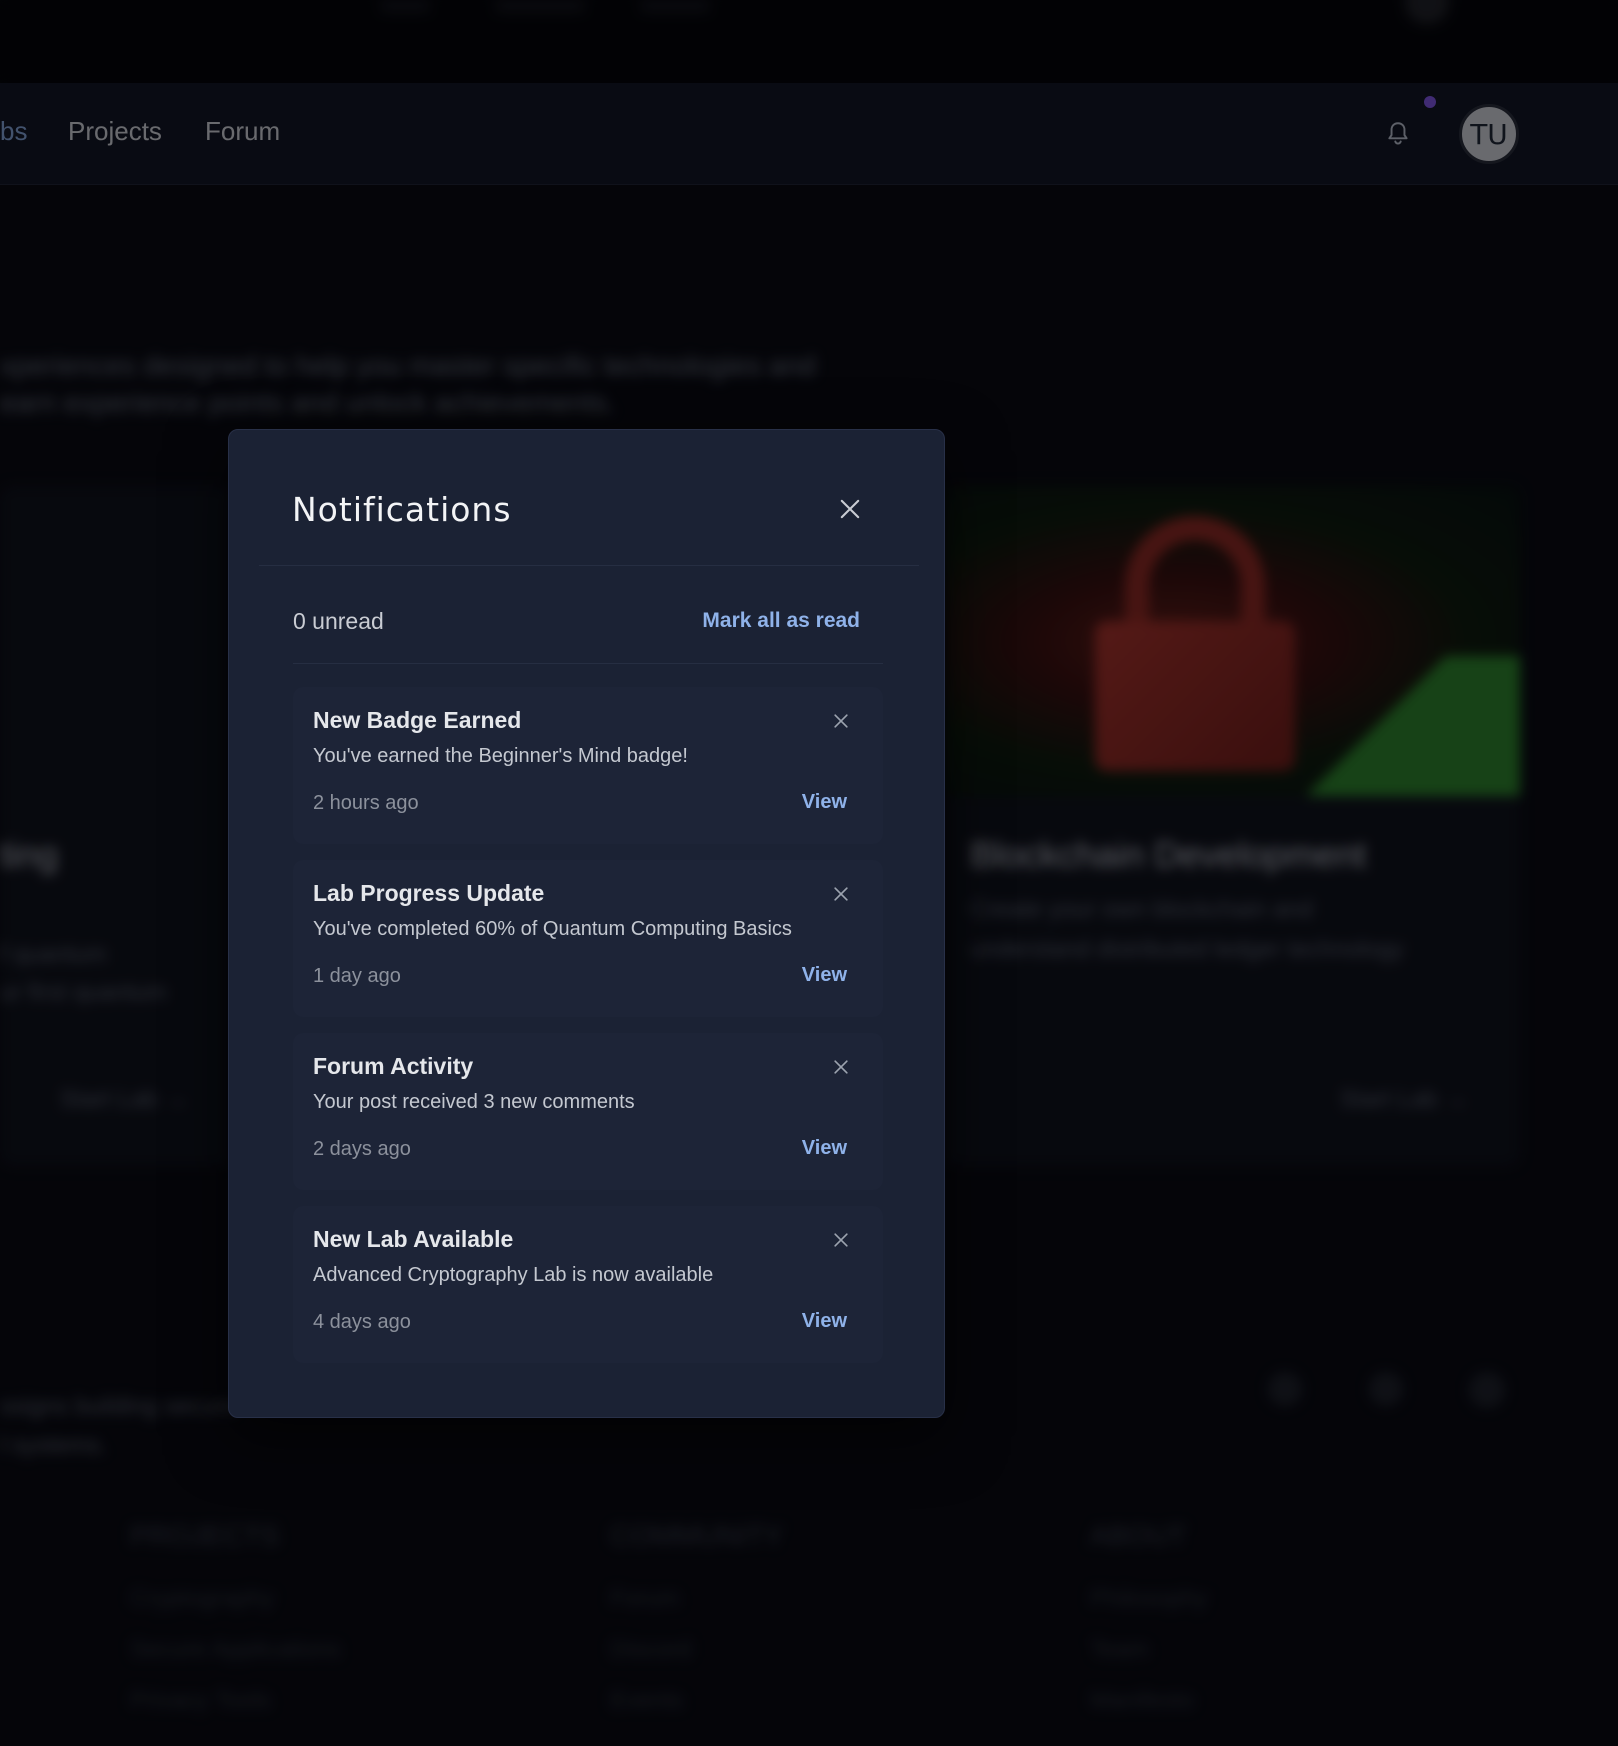  Describe the element at coordinates (1142, 1700) in the screenshot. I see `ghost-footer-link: Manifesto` at that location.